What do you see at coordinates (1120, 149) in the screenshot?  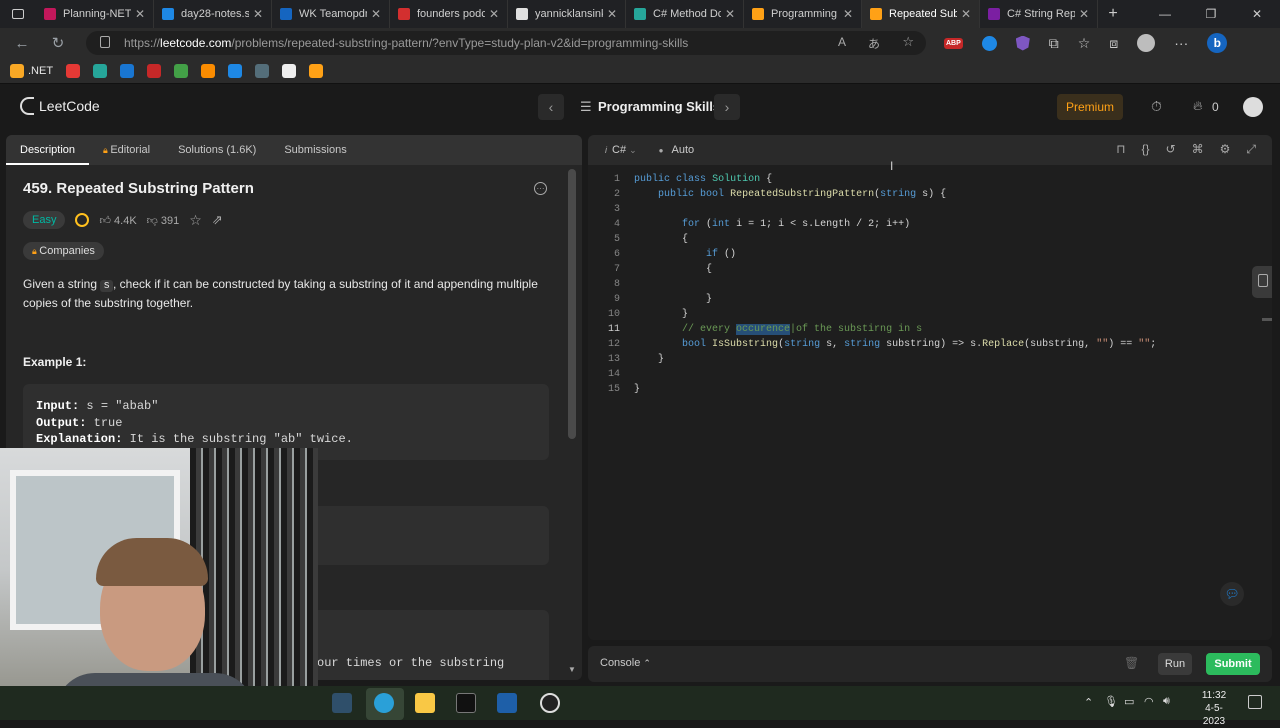 I see `bookmark-icon: ⊓` at bounding box center [1120, 149].